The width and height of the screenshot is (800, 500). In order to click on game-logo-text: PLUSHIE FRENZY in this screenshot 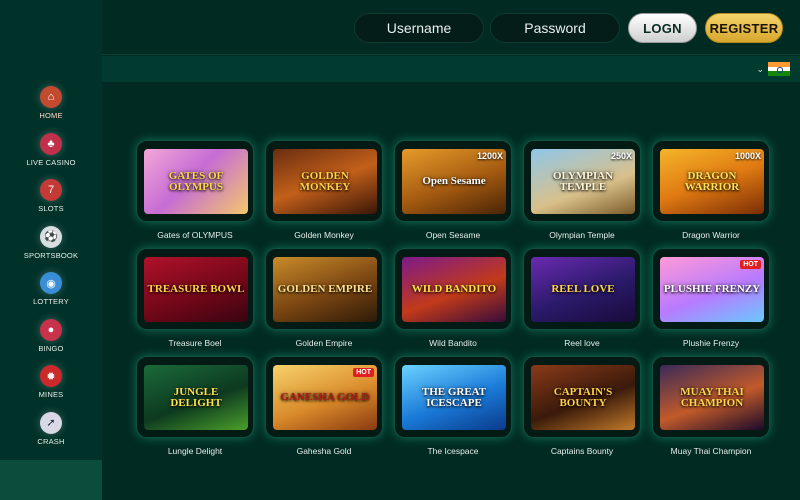, I will do `click(712, 289)`.